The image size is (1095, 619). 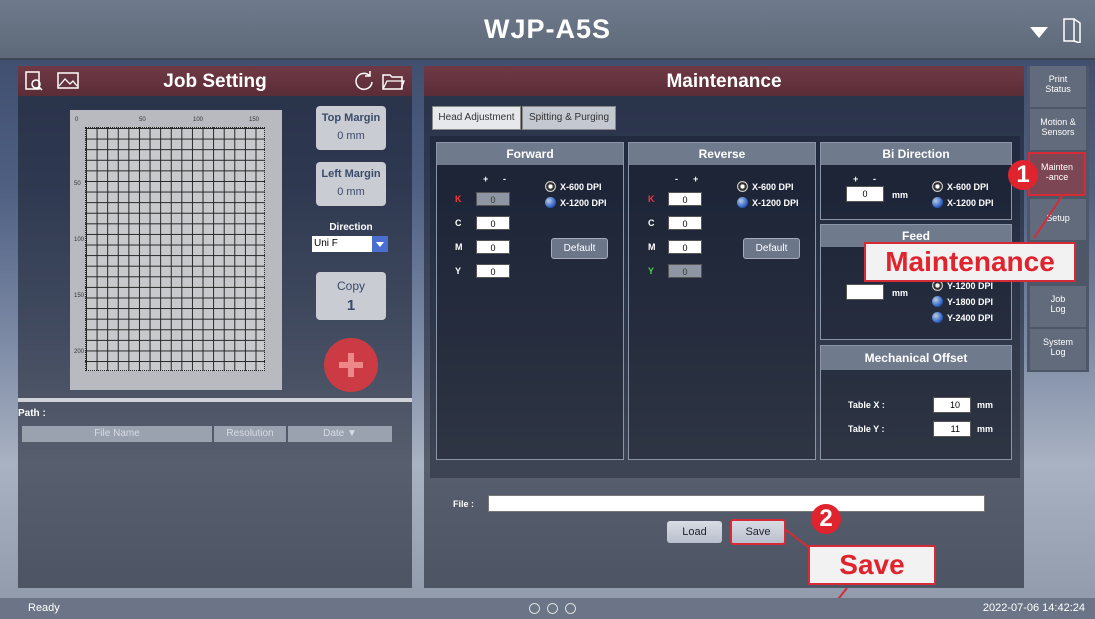 What do you see at coordinates (685, 271) in the screenshot?
I see `reverse-y-input: 0` at bounding box center [685, 271].